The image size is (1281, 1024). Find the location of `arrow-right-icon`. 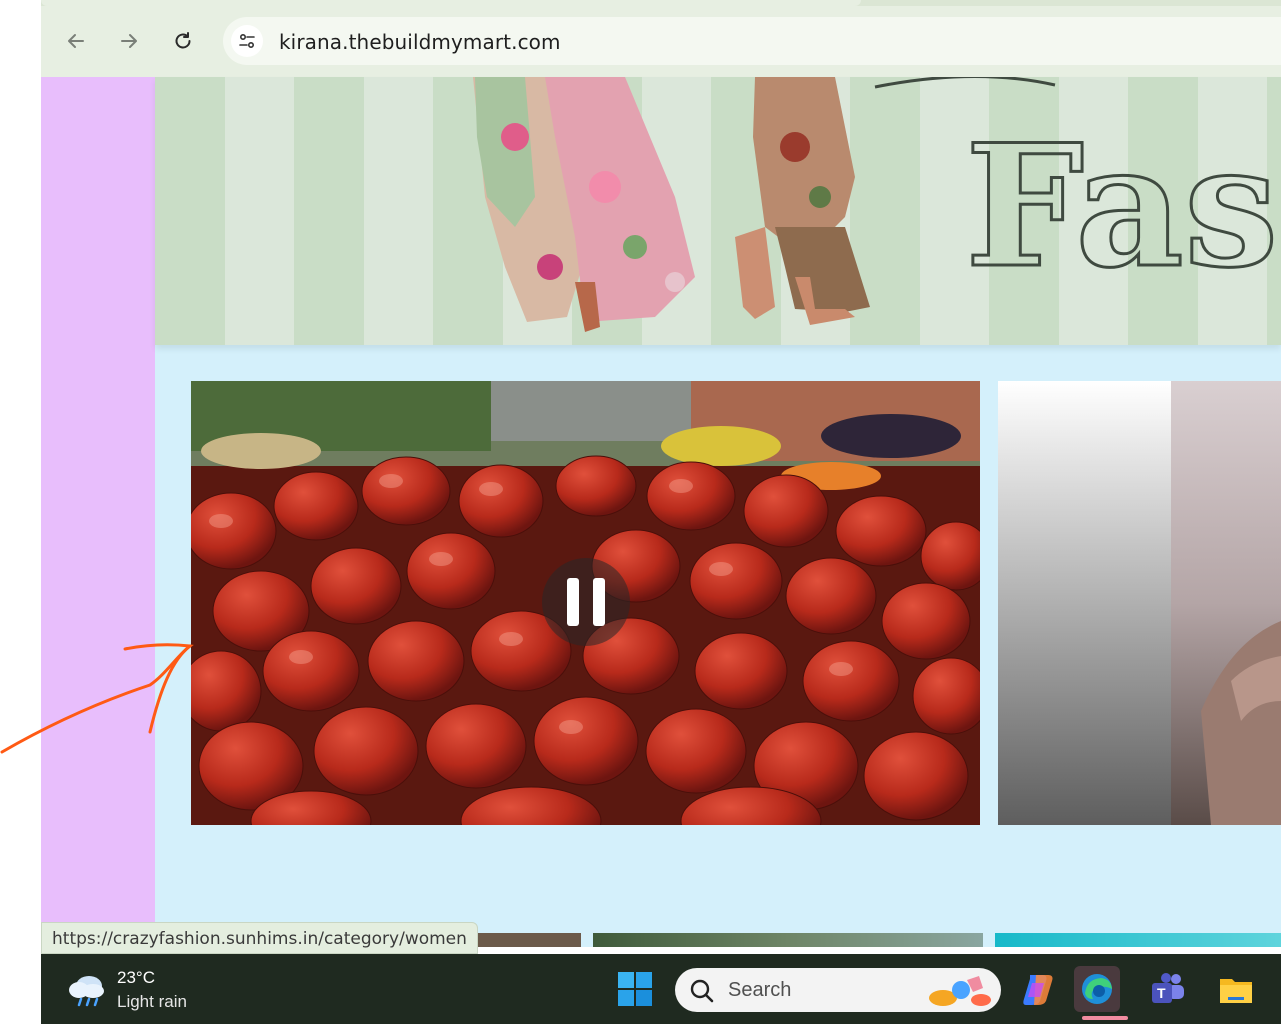

arrow-right-icon is located at coordinates (129, 41).